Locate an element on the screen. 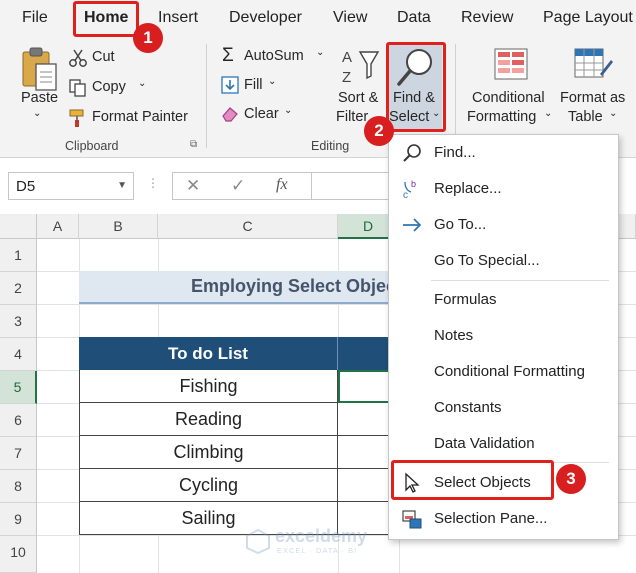  clipboard-launcher-icon: ⧉ is located at coordinates (193, 144).